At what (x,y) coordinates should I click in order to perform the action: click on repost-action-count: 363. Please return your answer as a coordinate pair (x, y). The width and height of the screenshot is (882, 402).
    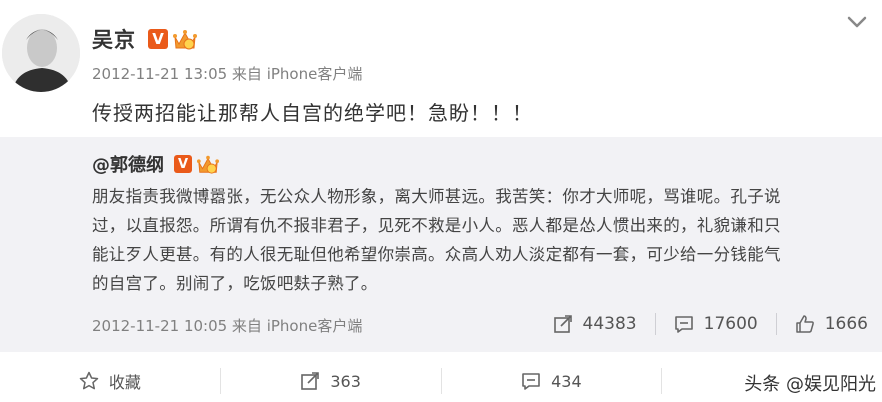
    Looking at the image, I should click on (345, 381).